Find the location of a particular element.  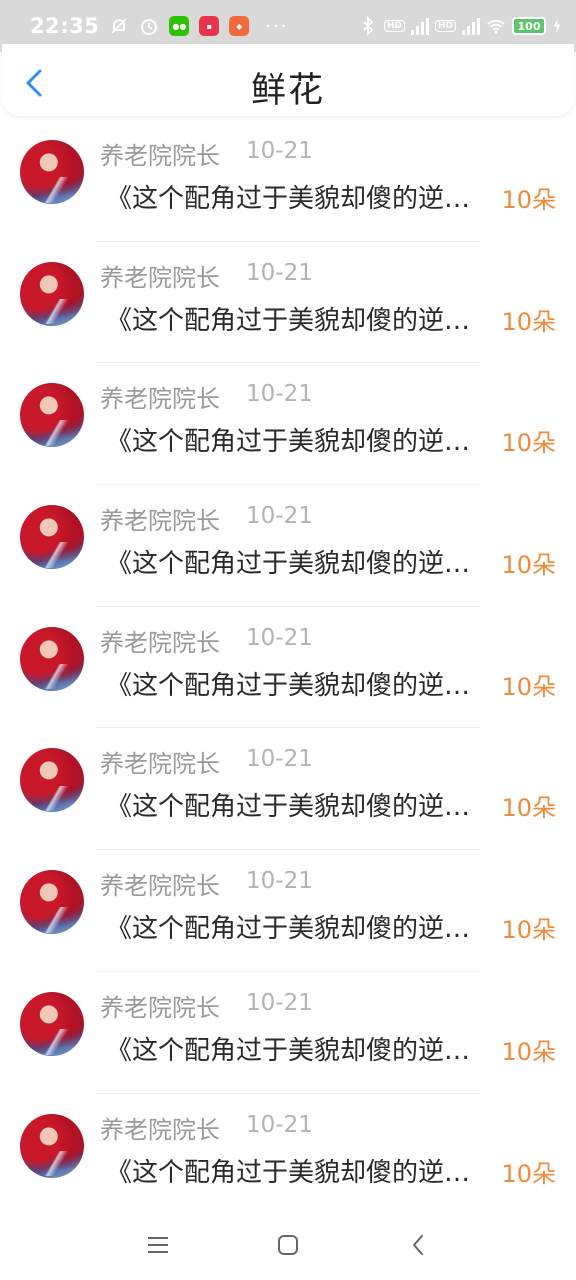

home-icon is located at coordinates (288, 1245).